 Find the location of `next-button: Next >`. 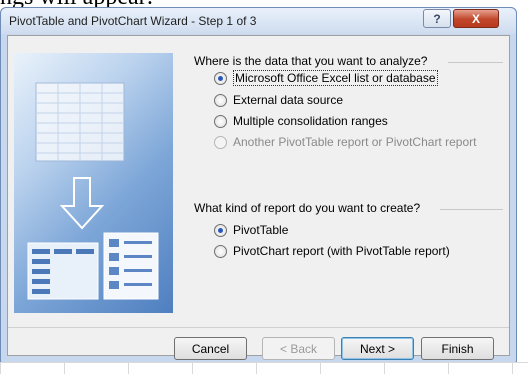

next-button: Next > is located at coordinates (377, 348).